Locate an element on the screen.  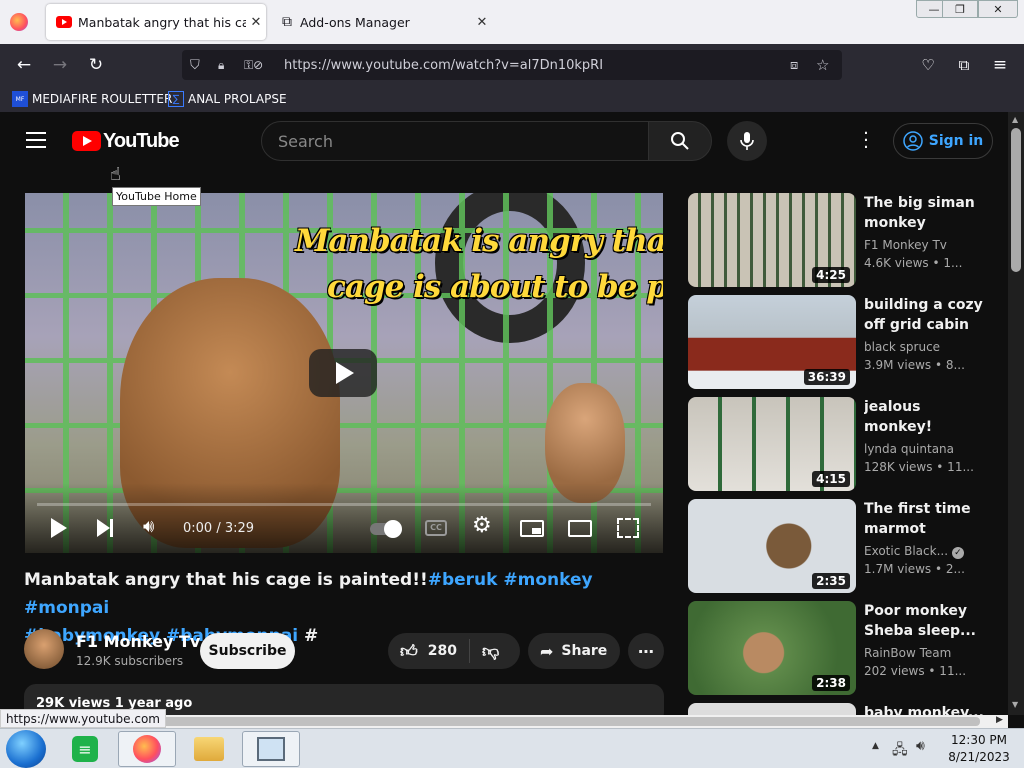
search-icon is located at coordinates (680, 141).